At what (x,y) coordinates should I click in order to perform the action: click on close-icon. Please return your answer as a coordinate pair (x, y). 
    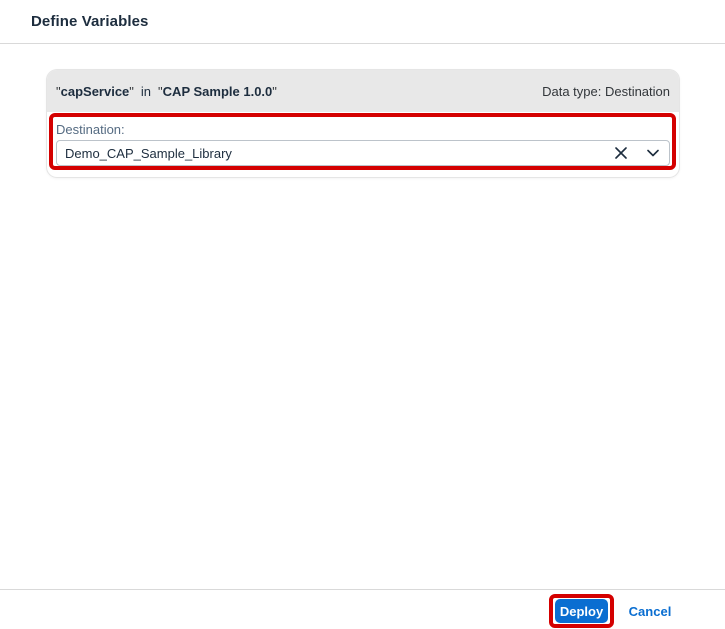
    Looking at the image, I should click on (621, 153).